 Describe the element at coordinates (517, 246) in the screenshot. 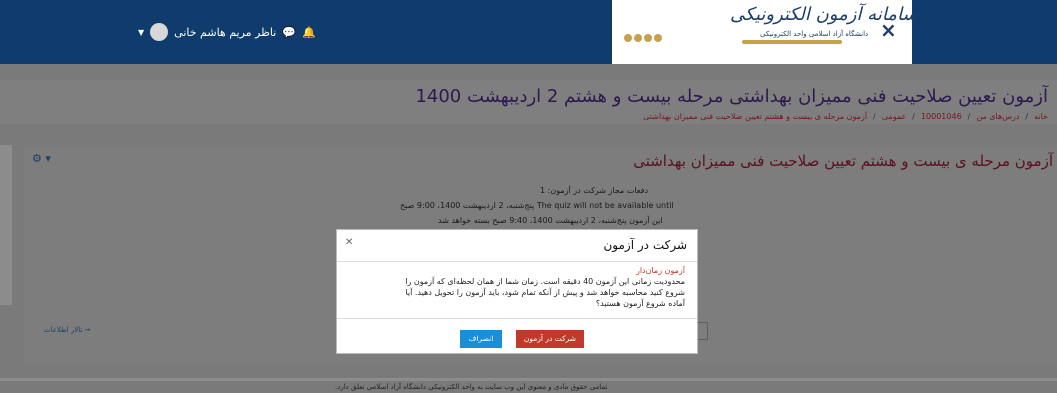

I see `modal-header: شرکت در آزمون ✕` at that location.